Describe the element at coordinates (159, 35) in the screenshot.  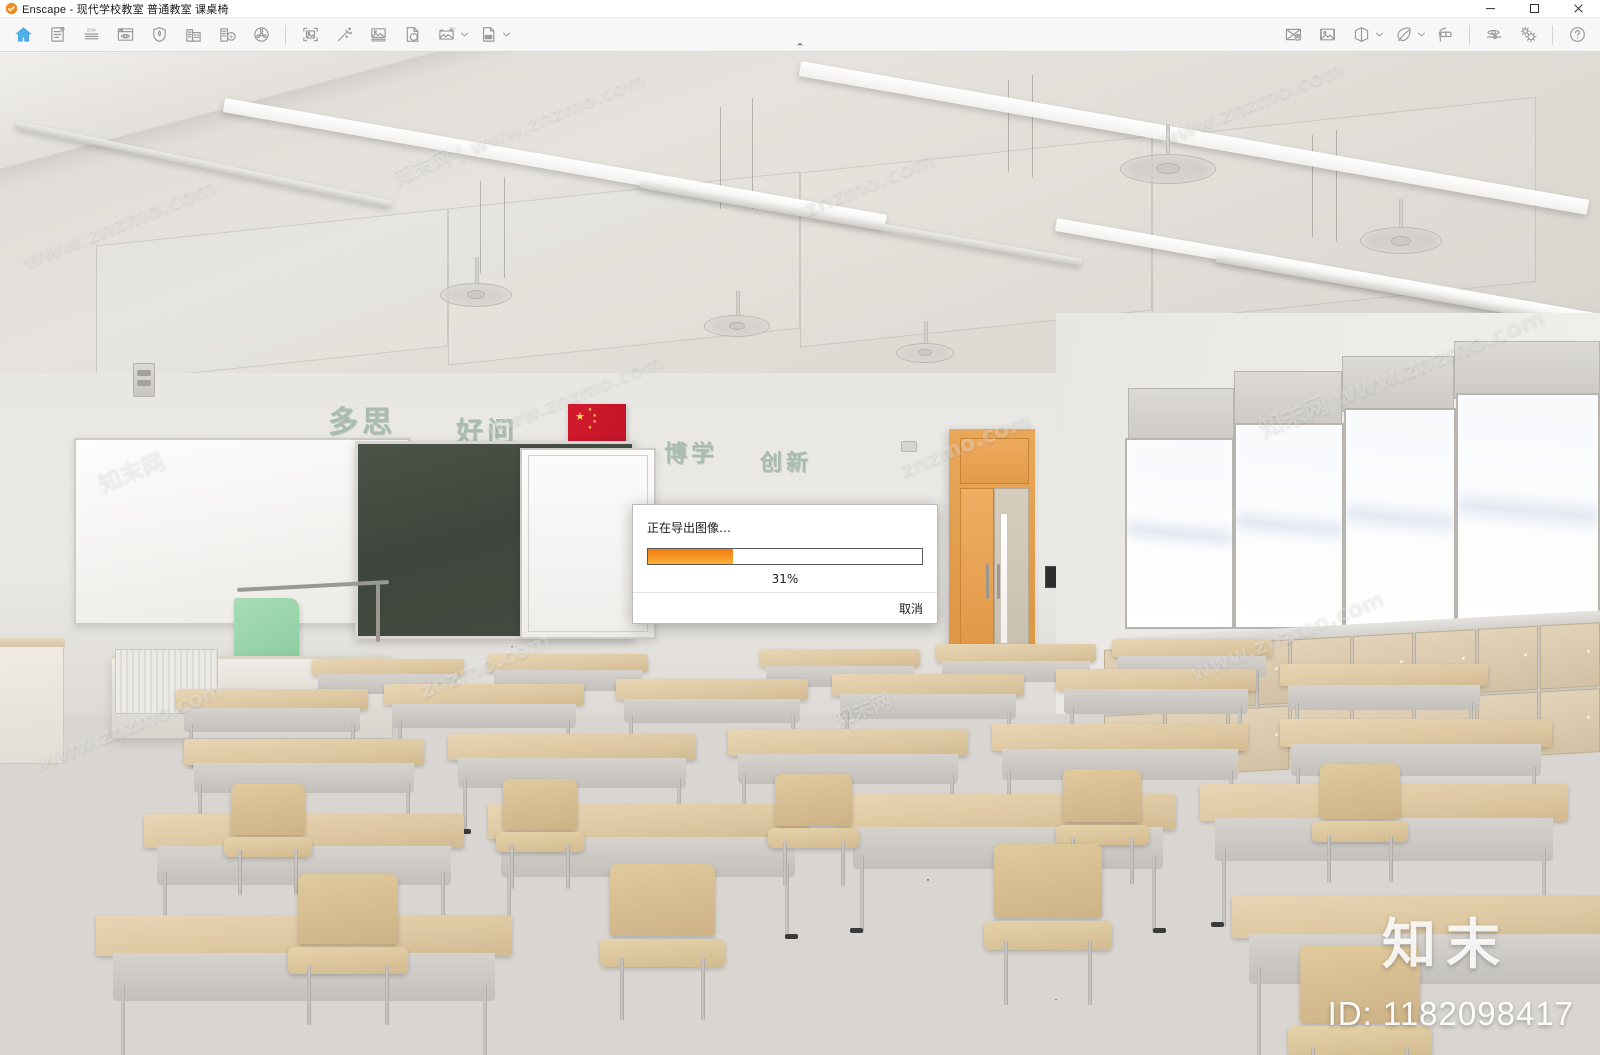
I see `asset-library-icon` at that location.